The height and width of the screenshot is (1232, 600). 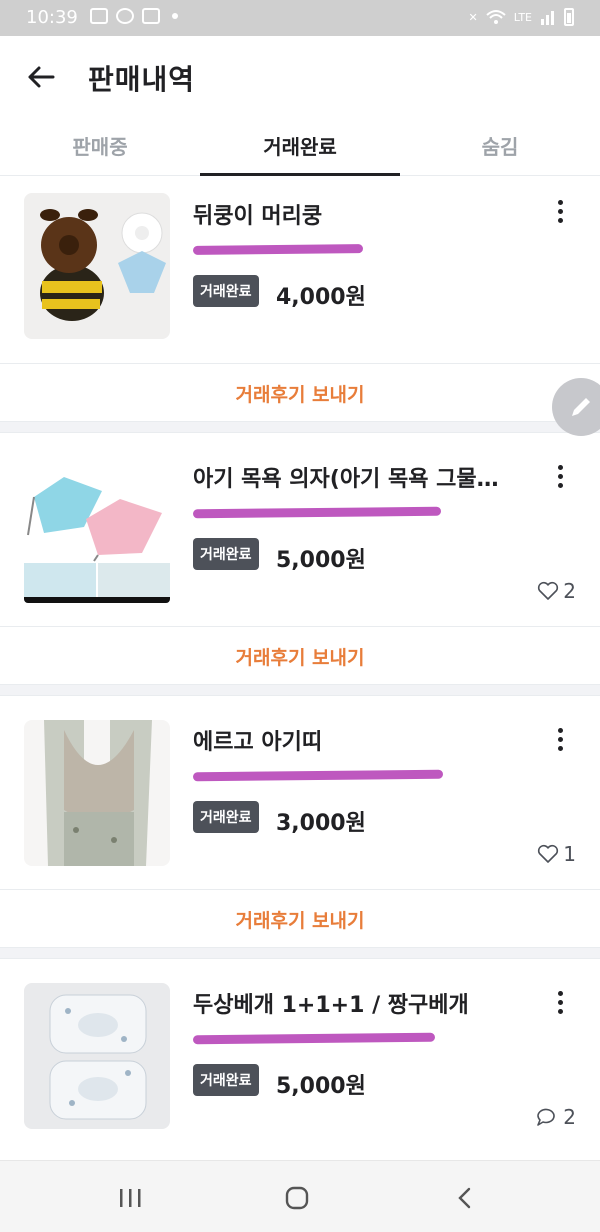 I want to click on network-label: LTE, so click(x=522, y=17).